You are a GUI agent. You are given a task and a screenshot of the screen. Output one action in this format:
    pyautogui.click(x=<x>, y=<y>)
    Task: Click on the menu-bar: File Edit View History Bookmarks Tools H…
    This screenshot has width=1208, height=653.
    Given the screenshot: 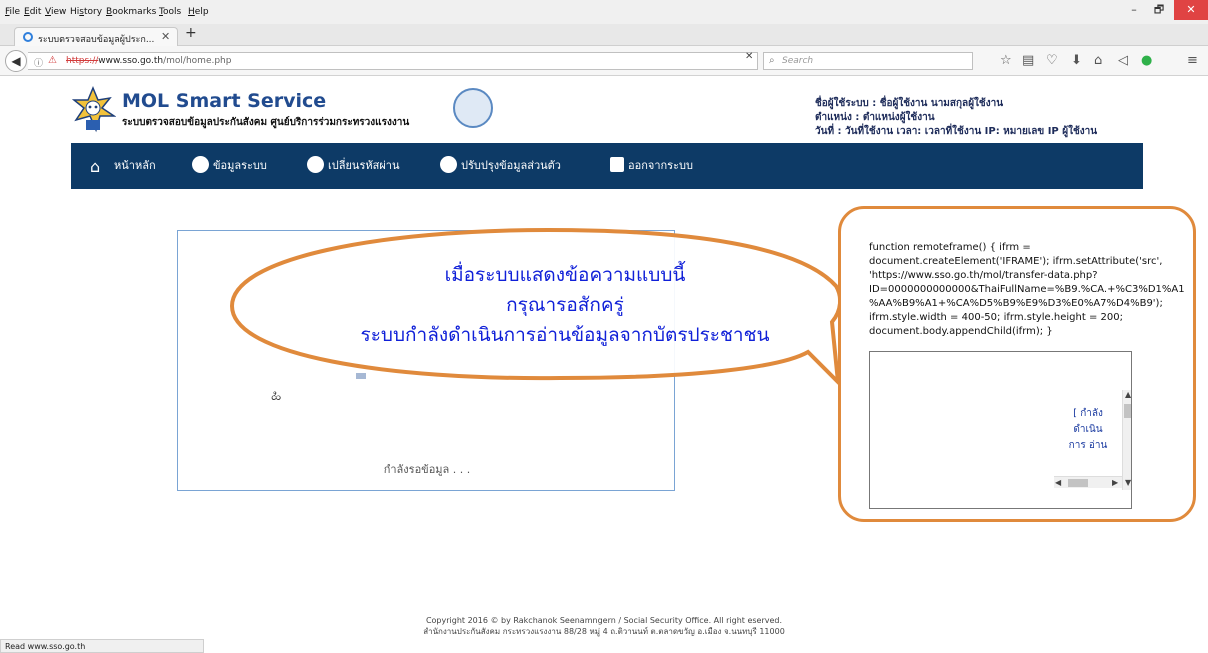 What is the action you would take?
    pyautogui.click(x=604, y=12)
    